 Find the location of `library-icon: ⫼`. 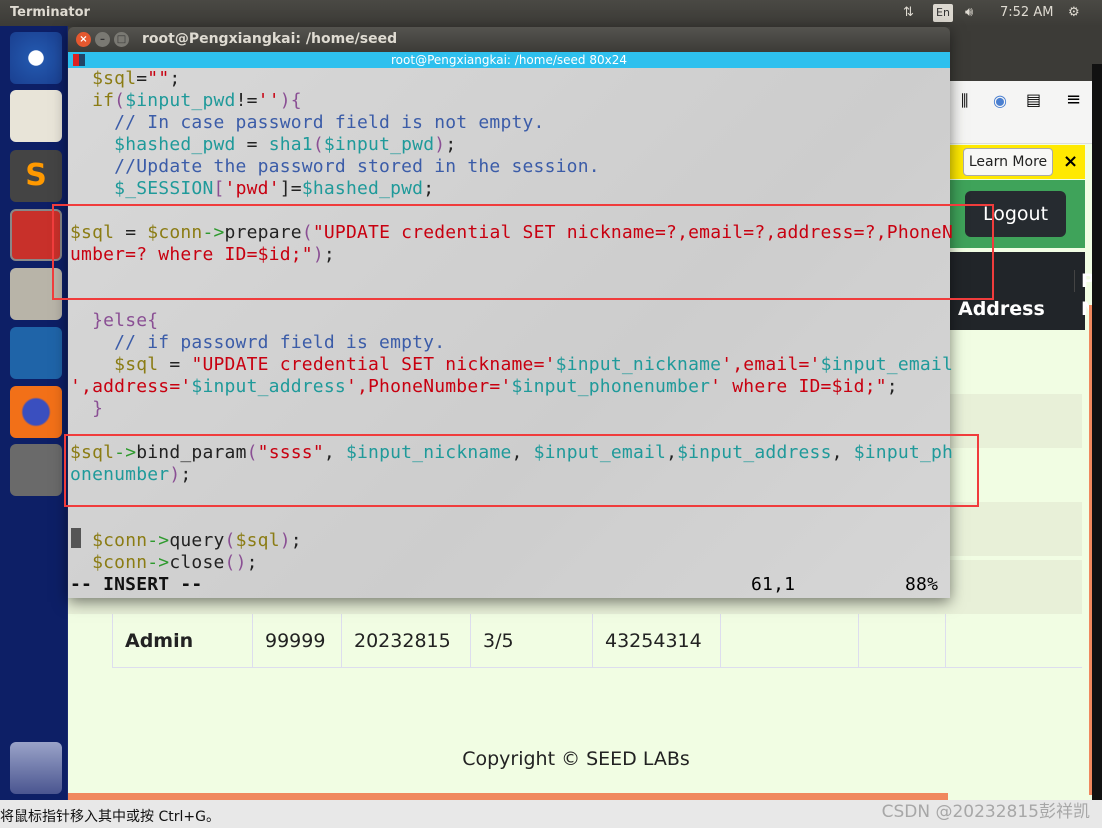

library-icon: ⫼ is located at coordinates (964, 101).